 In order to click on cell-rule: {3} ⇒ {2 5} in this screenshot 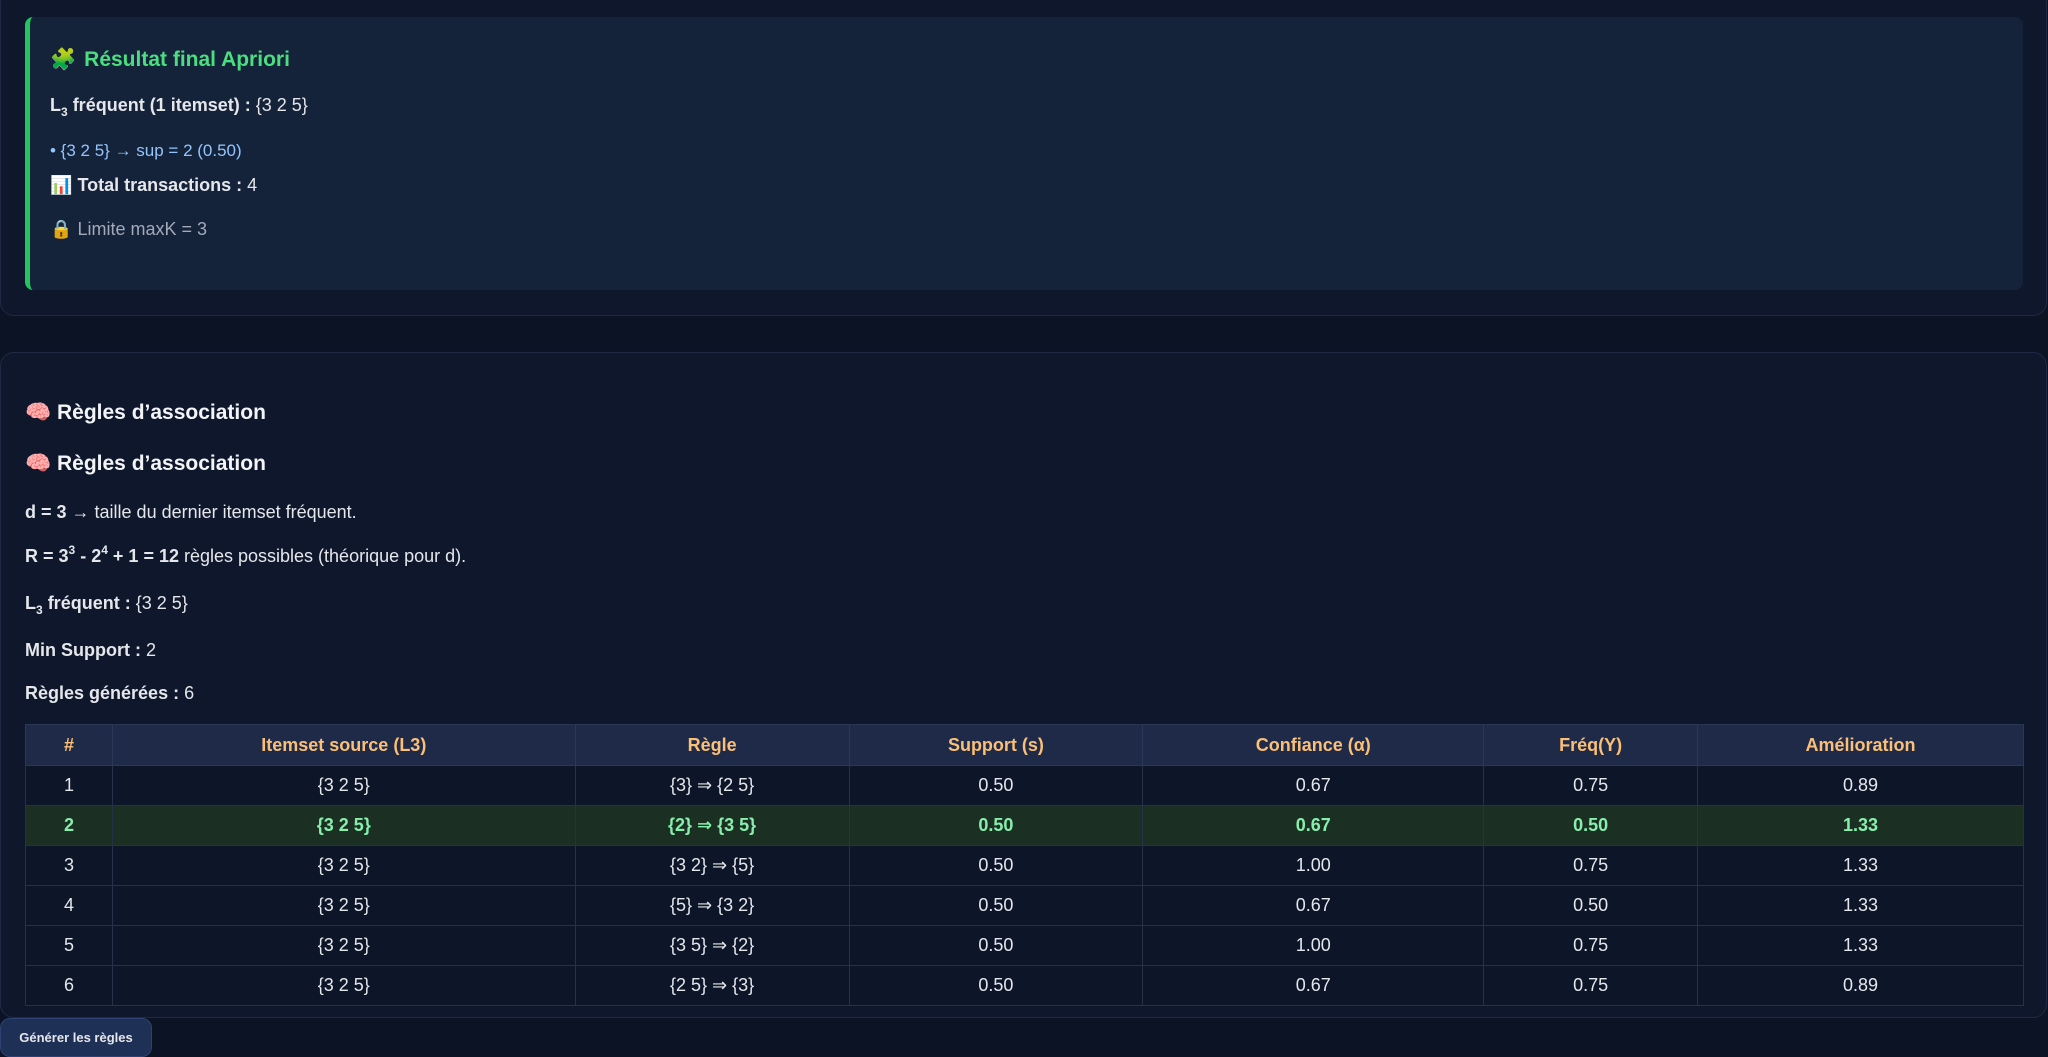, I will do `click(712, 785)`.